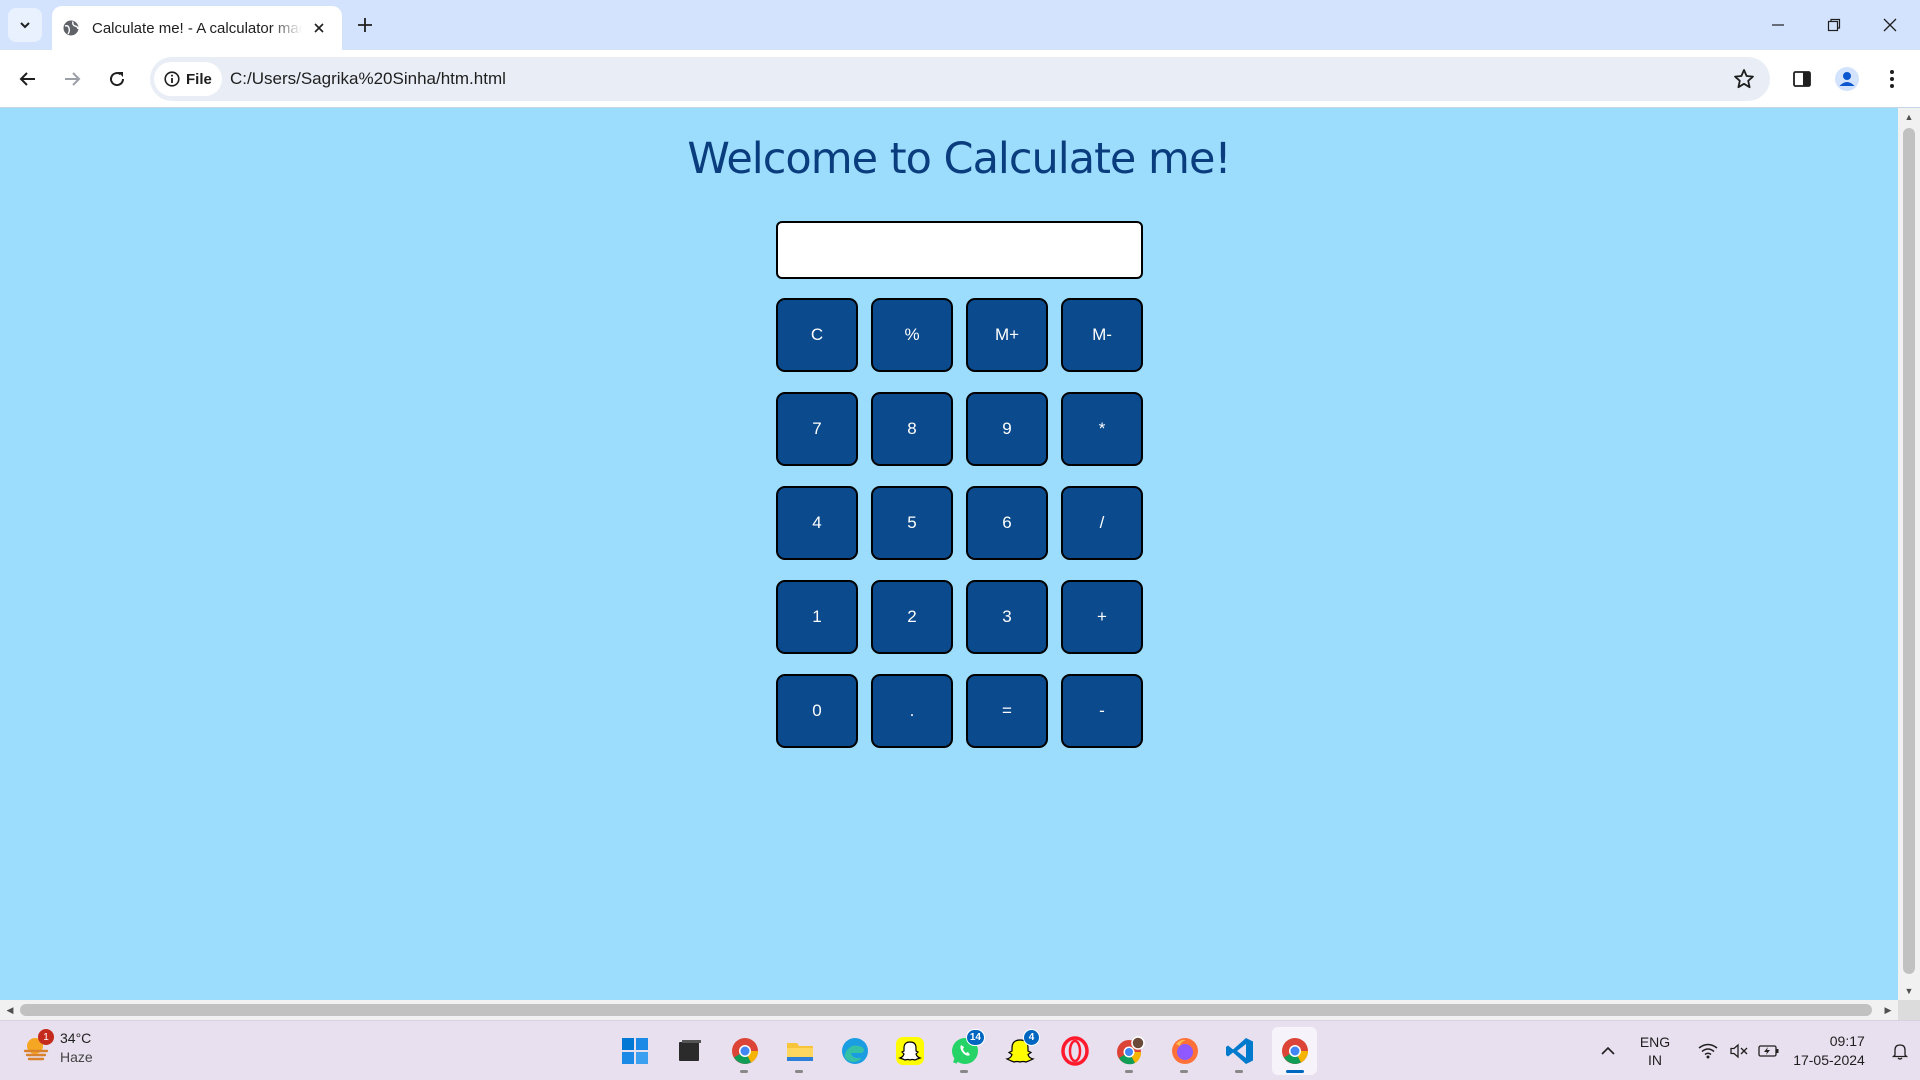  Describe the element at coordinates (1007, 429) in the screenshot. I see `key-9: 9` at that location.